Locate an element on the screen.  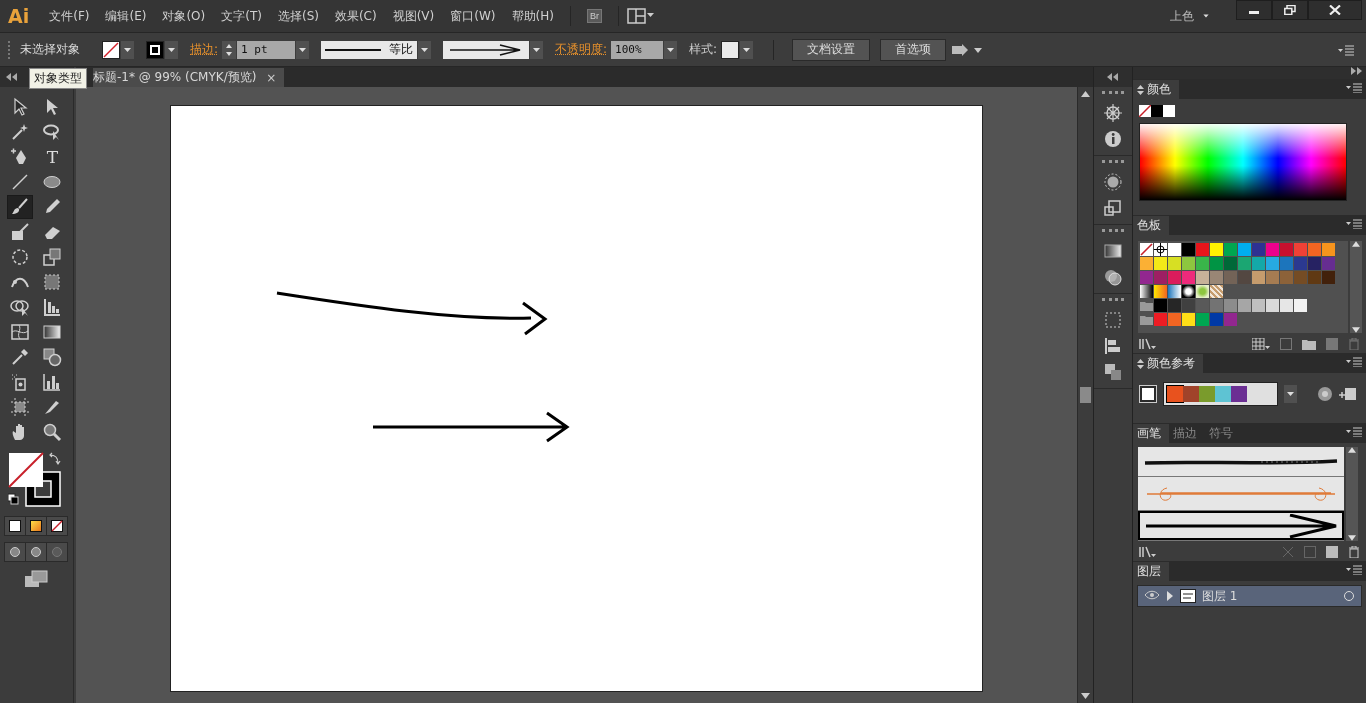
opacity-label: 不透明度: is located at coordinates (581, 49).